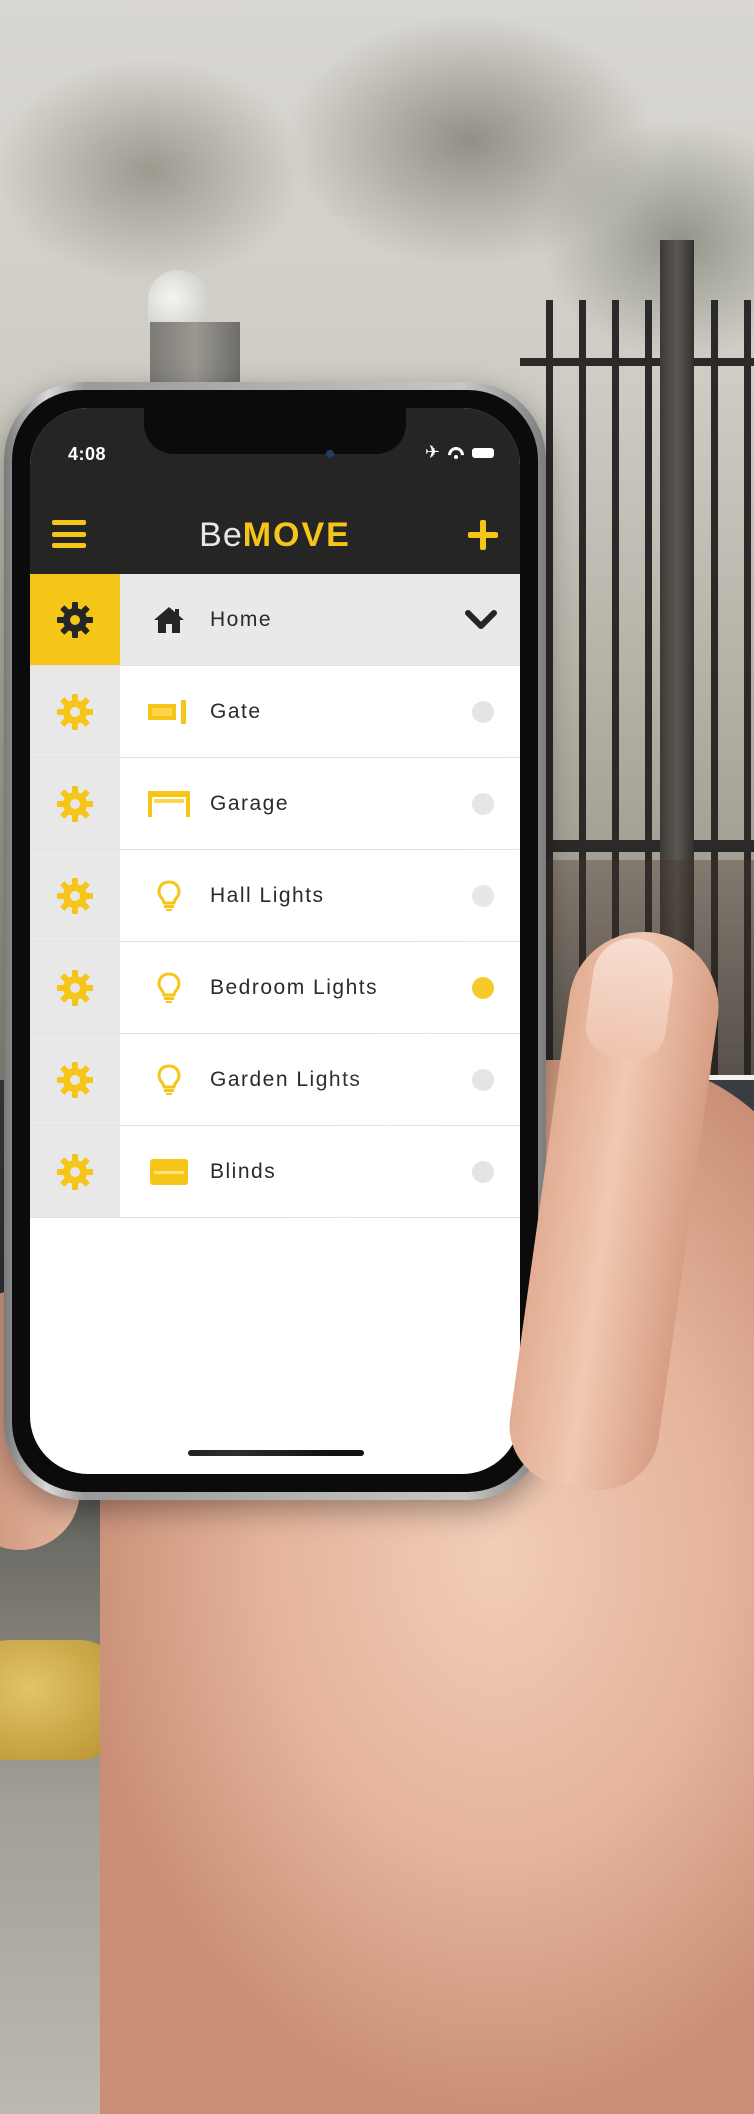 The width and height of the screenshot is (754, 2114). Describe the element at coordinates (236, 711) in the screenshot. I see `item-label: Gate` at that location.